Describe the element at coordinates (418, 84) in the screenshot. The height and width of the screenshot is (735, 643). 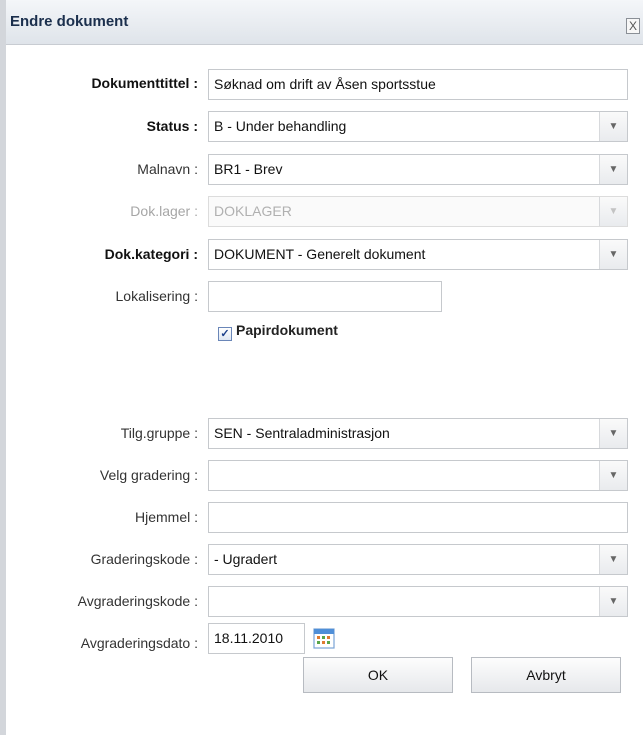
I see `dokumenttittel-input: Søknad om drift av Åsen sportsstue` at that location.